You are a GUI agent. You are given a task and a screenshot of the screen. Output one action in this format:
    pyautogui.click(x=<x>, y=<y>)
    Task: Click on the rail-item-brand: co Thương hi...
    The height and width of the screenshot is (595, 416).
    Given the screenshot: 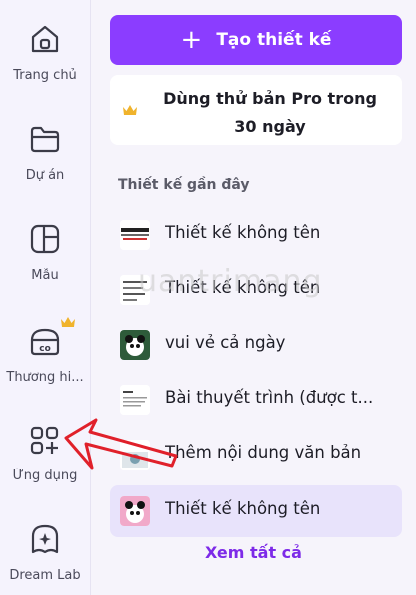 What is the action you would take?
    pyautogui.click(x=45, y=354)
    